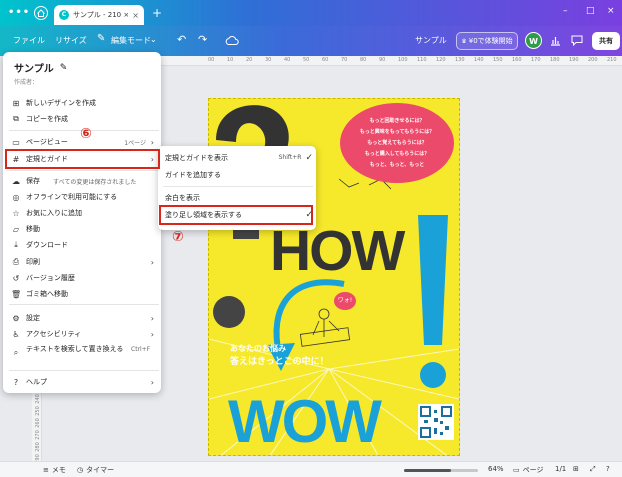 This screenshot has height=477, width=622. What do you see at coordinates (239, 157) in the screenshot?
I see `show-rulers-item: 定規とガイドを表示 Shift+R ✓` at bounding box center [239, 157].